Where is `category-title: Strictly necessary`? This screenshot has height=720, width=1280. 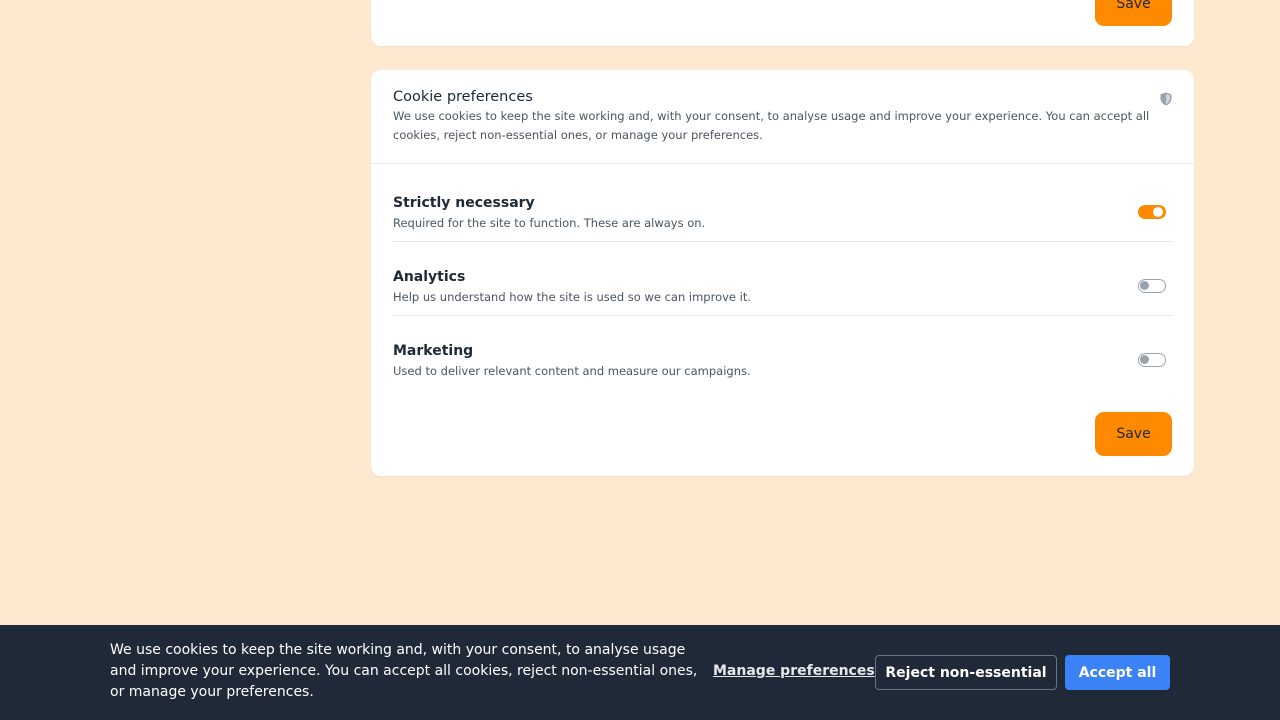 category-title: Strictly necessary is located at coordinates (464, 203).